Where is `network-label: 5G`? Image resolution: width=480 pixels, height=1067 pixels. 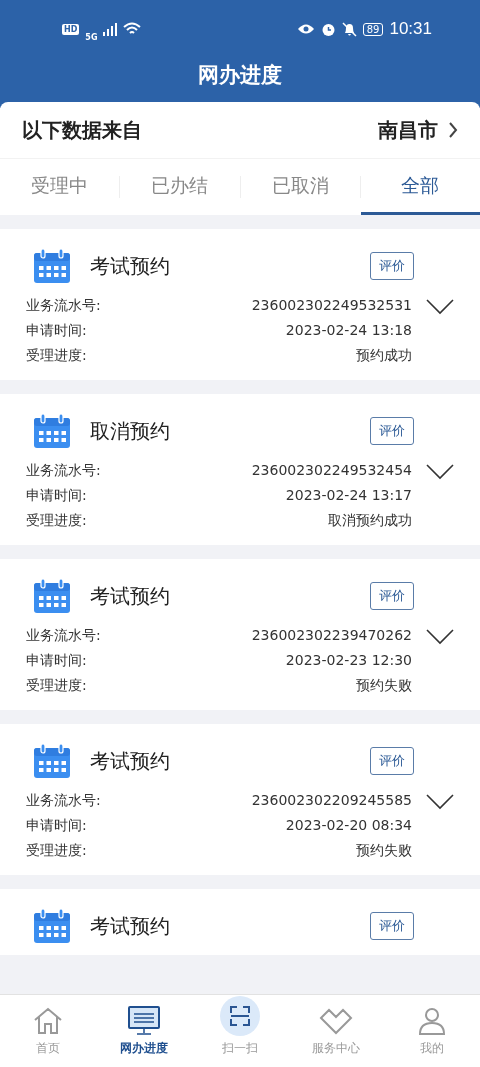 network-label: 5G is located at coordinates (91, 37).